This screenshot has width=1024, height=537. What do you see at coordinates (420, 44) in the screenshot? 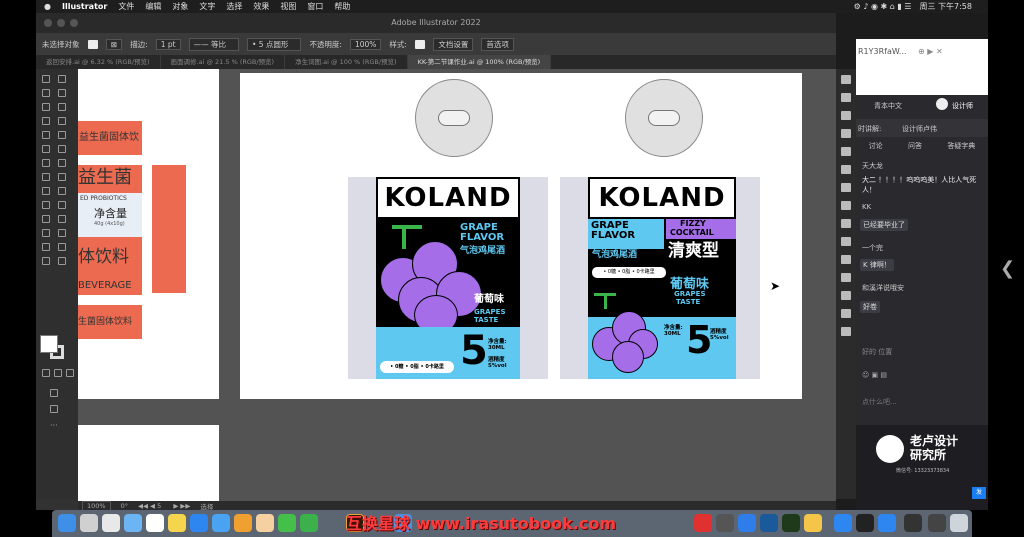
I see `style-swatch` at bounding box center [420, 44].